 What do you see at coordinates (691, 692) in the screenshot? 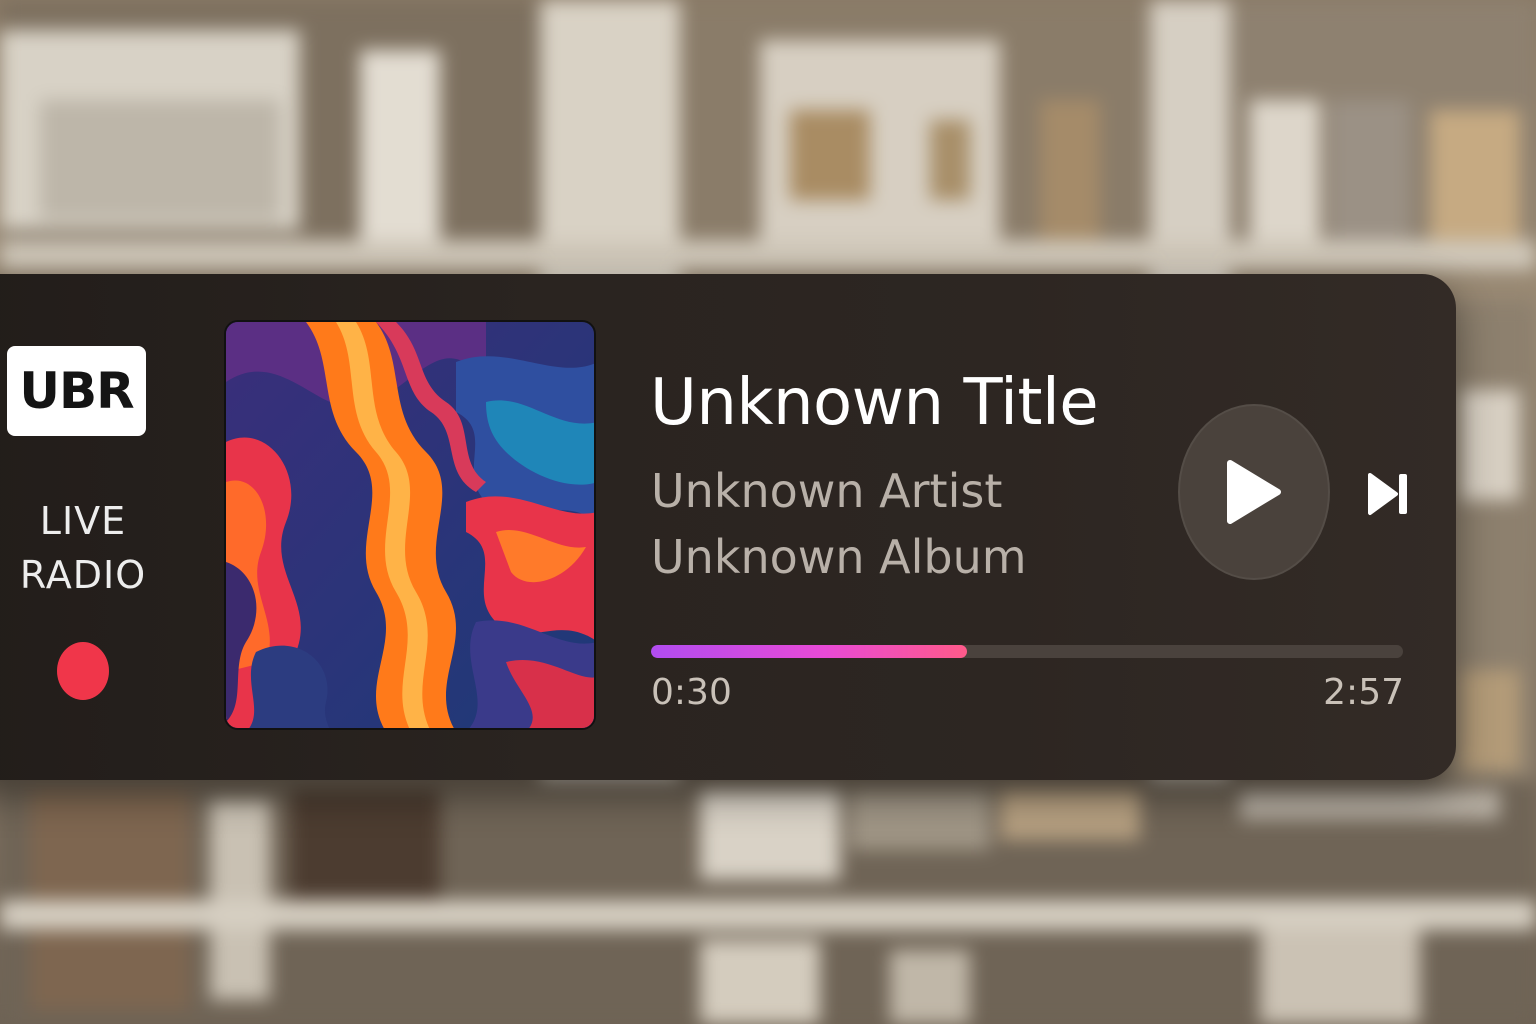
I see `elapsed-time: 0:30` at bounding box center [691, 692].